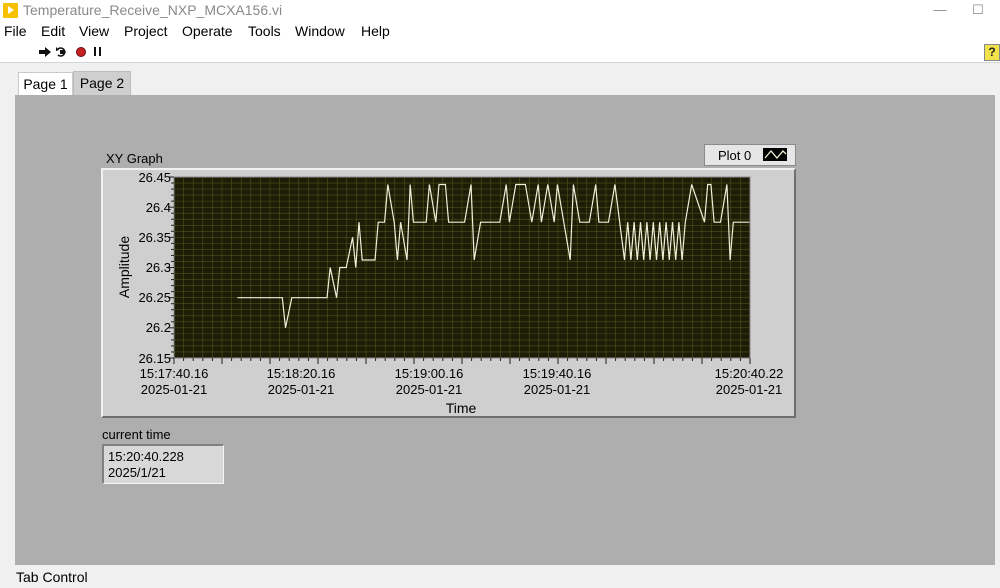 The image size is (1000, 588). What do you see at coordinates (461, 408) in the screenshot?
I see `x-axis-title: Time` at bounding box center [461, 408].